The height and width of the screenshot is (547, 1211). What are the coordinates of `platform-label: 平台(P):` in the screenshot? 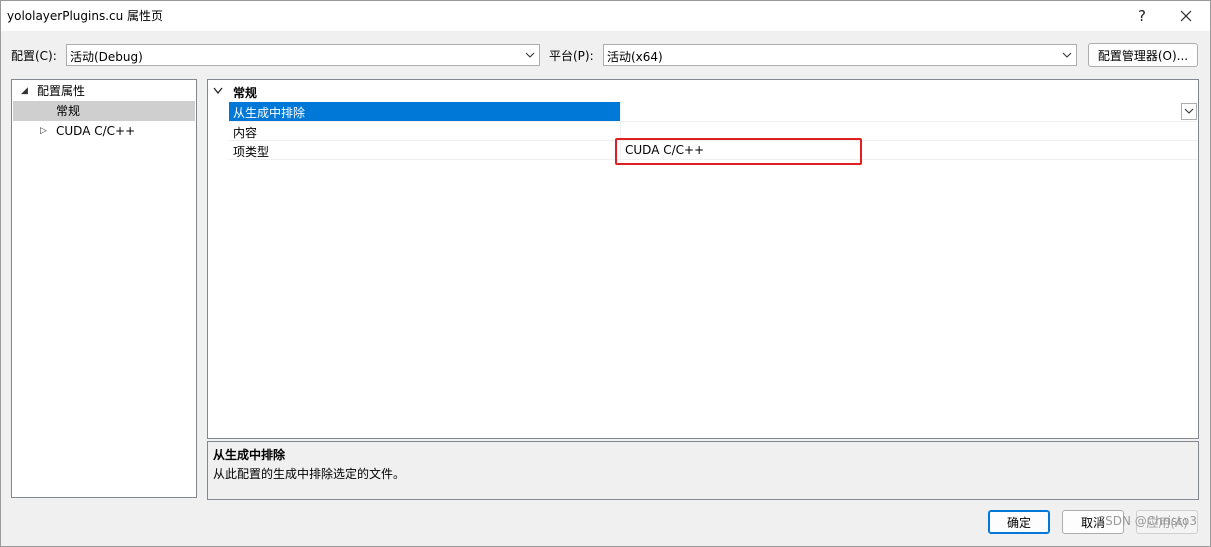 It's located at (571, 56).